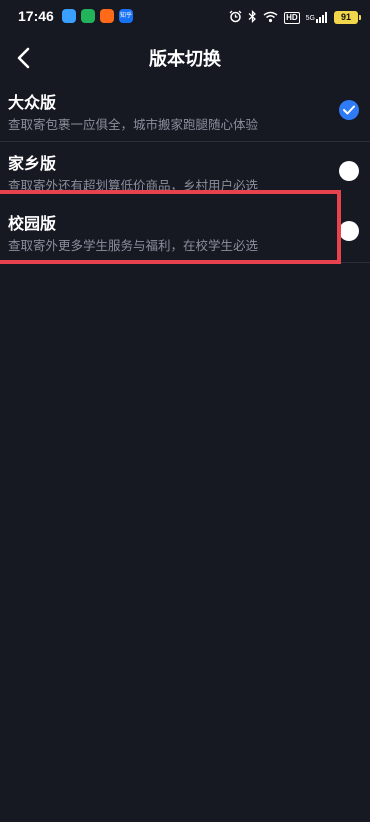 This screenshot has height=822, width=370. I want to click on cell-signal-icon: 5G, so click(317, 17).